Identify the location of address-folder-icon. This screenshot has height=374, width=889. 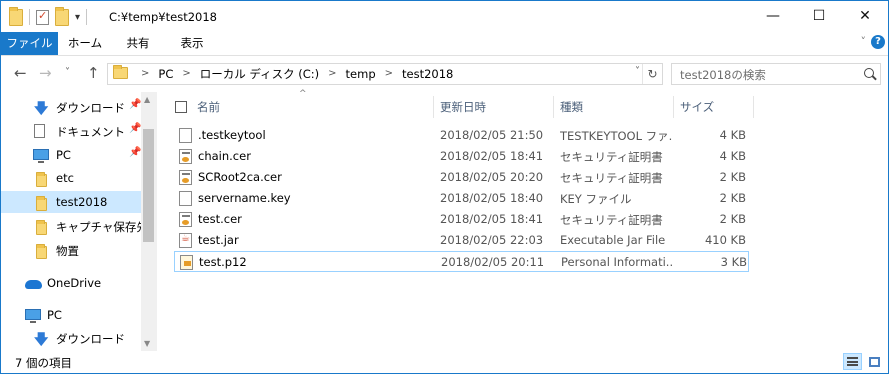
(120, 72).